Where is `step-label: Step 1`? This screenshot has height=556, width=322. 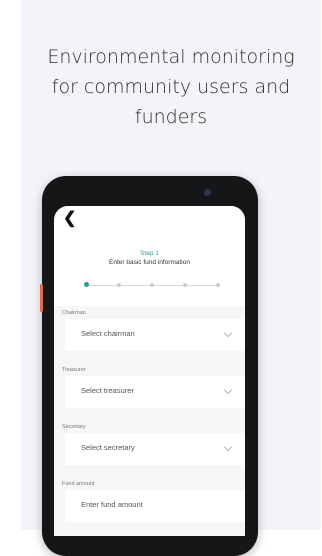
step-label: Step 1 is located at coordinates (149, 253).